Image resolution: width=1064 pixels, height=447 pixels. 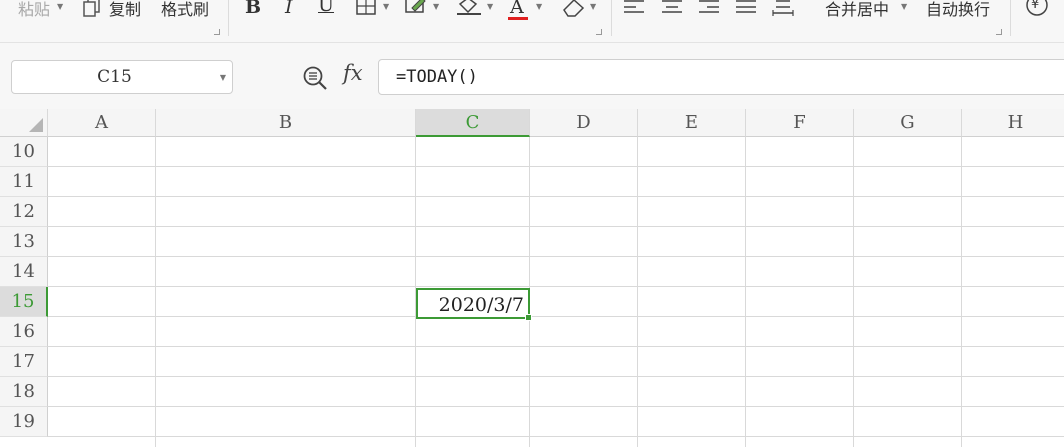 I want to click on clear-dropdown-icon: ▼, so click(x=593, y=6).